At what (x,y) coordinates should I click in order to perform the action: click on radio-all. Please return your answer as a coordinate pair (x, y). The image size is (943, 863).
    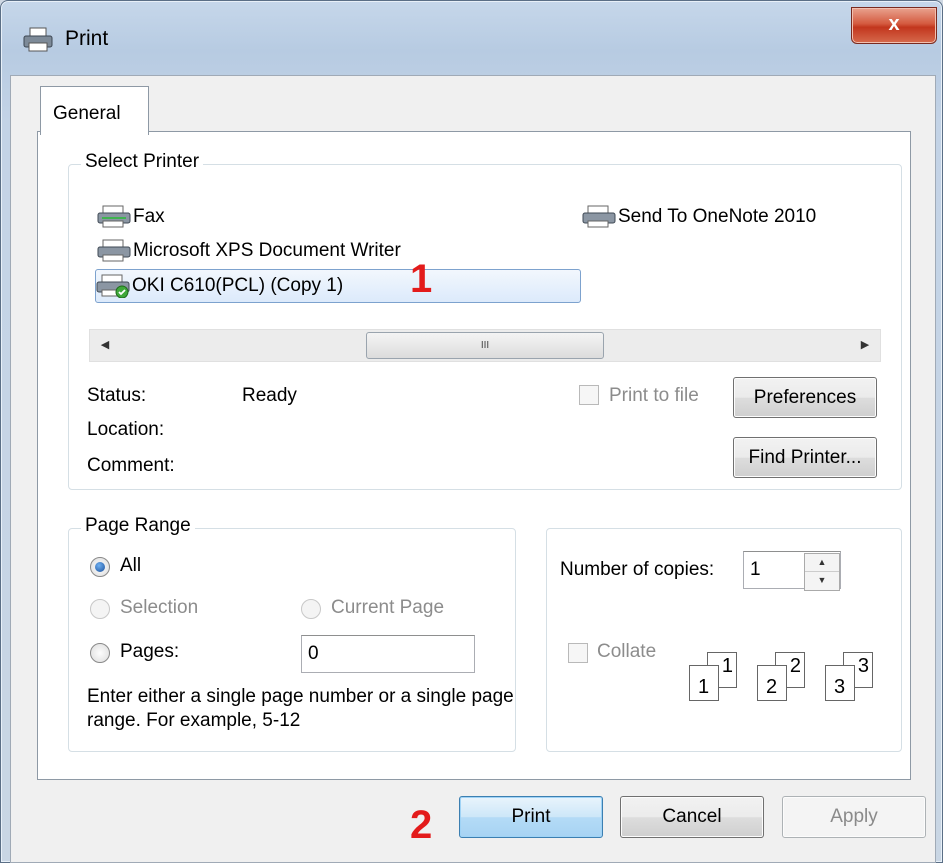
    Looking at the image, I should click on (100, 567).